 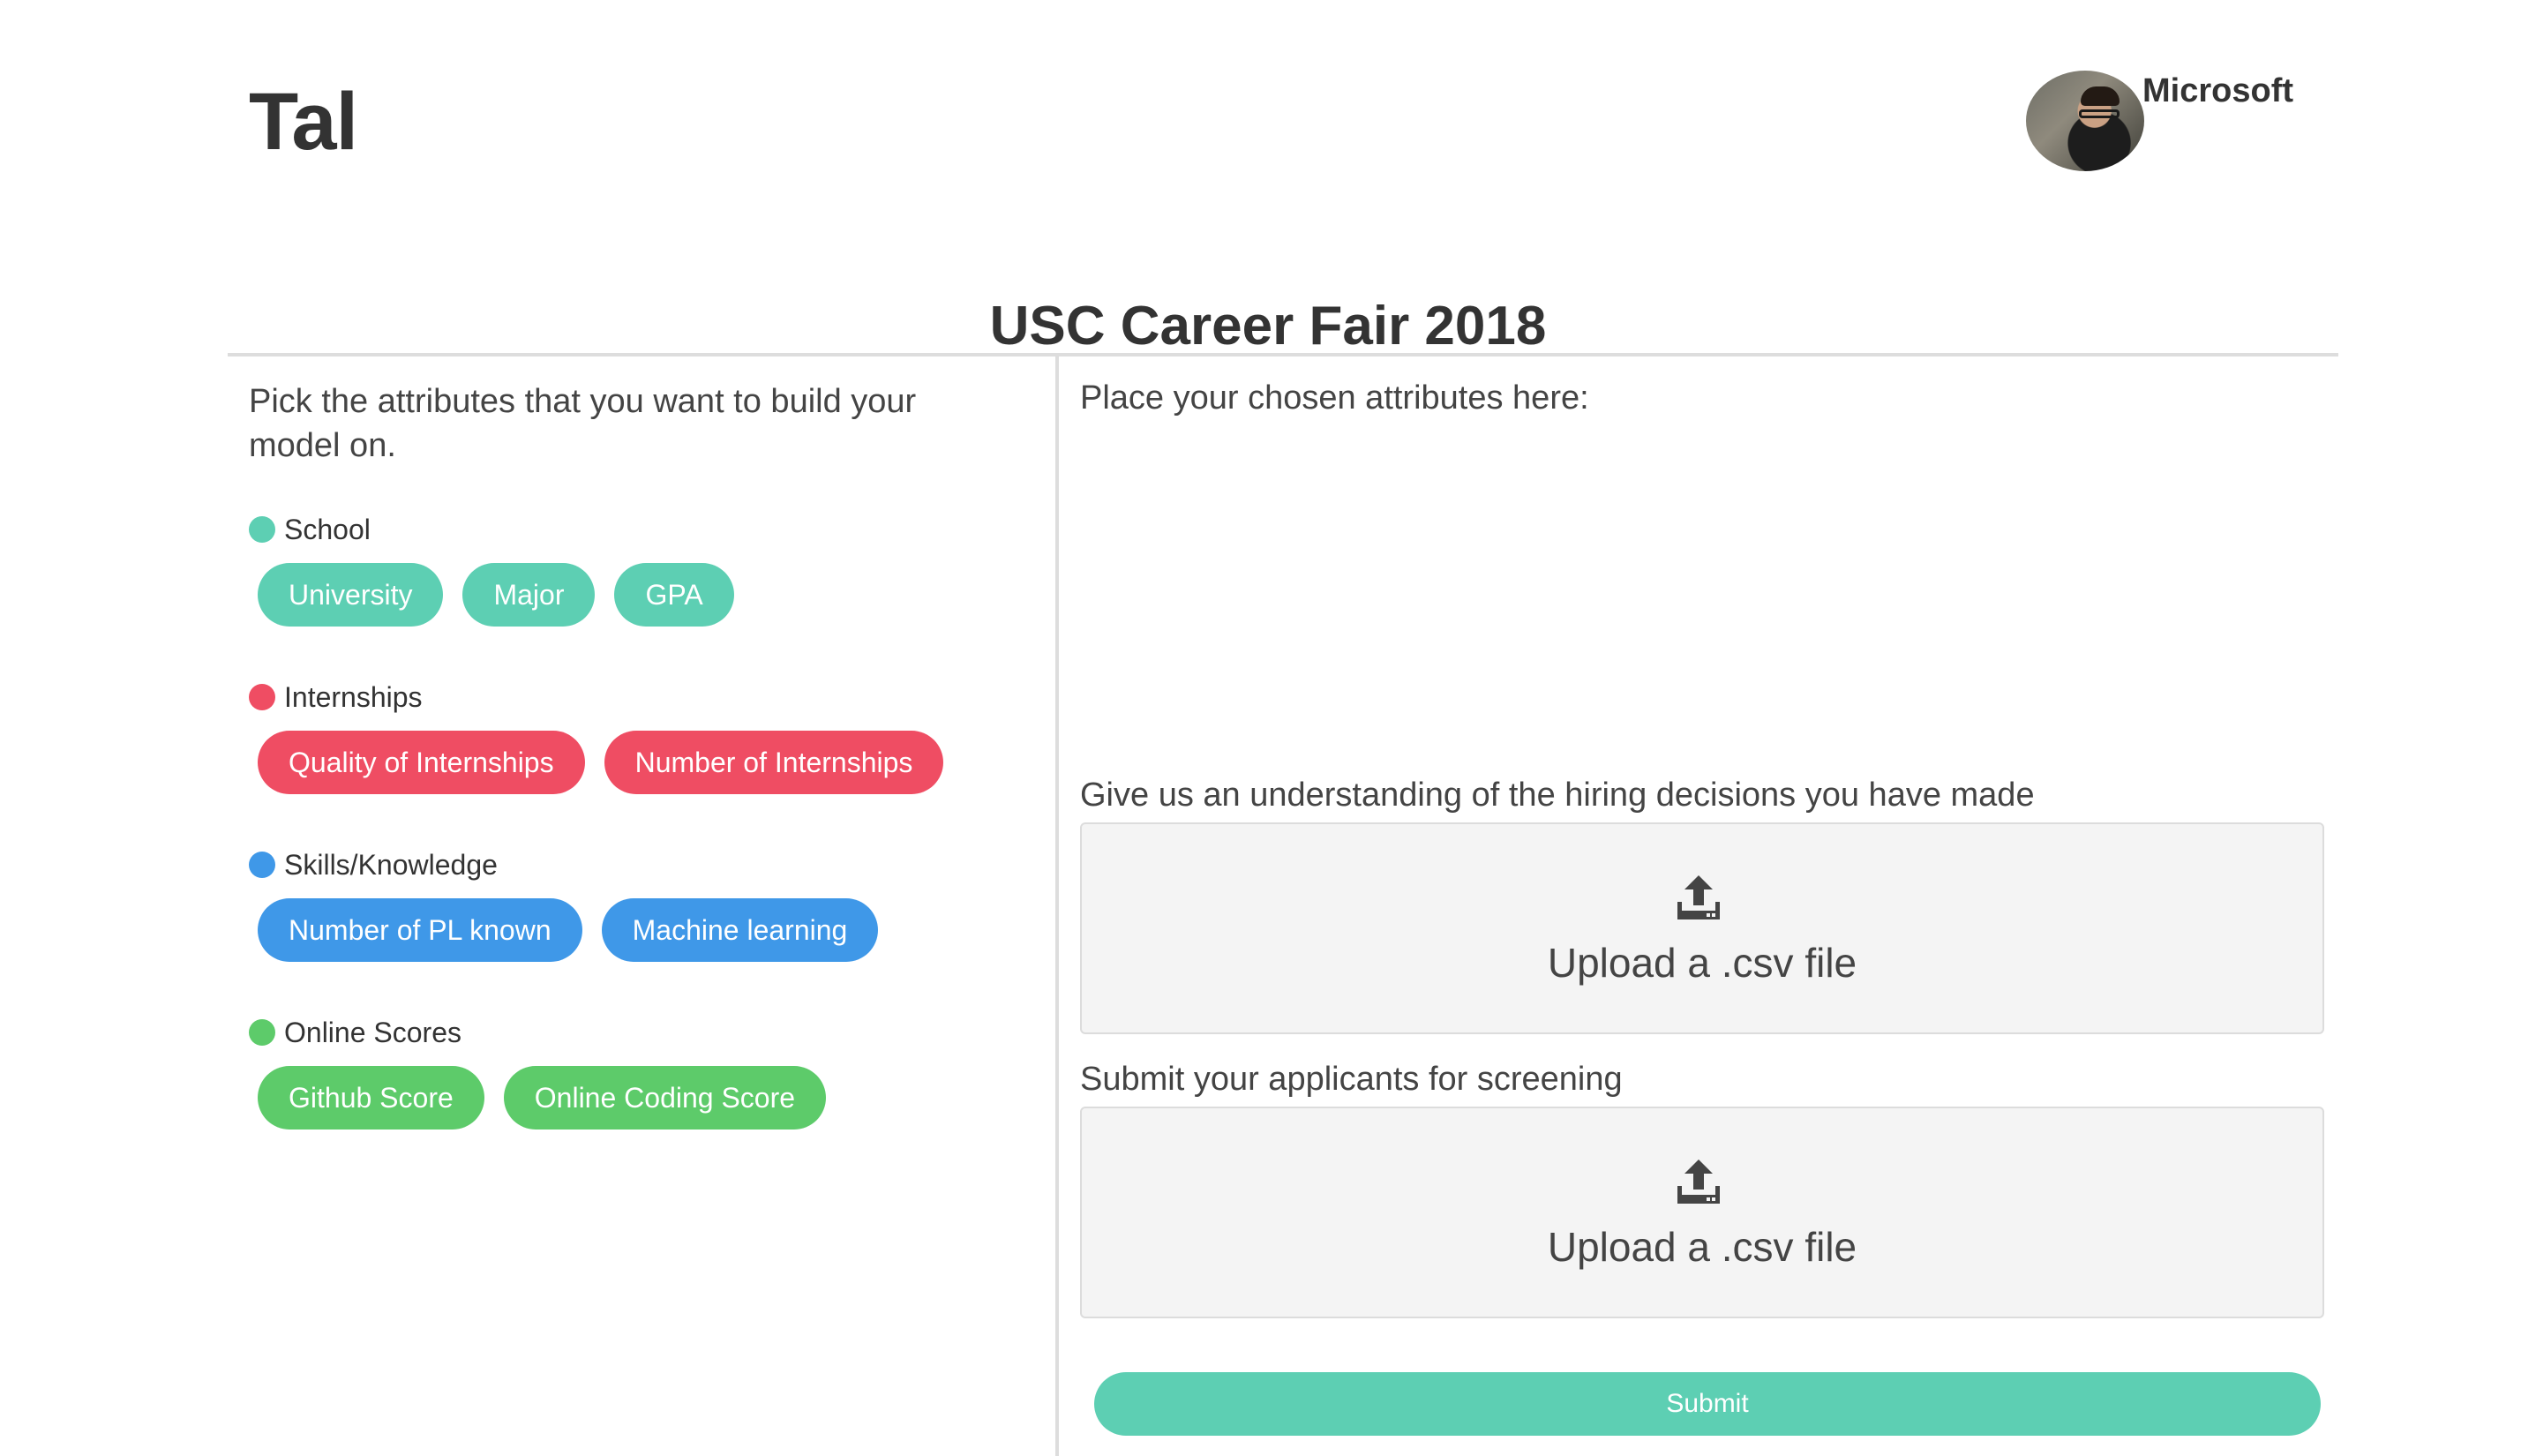 What do you see at coordinates (2167, 122) in the screenshot?
I see `user-profile: Microsoft` at bounding box center [2167, 122].